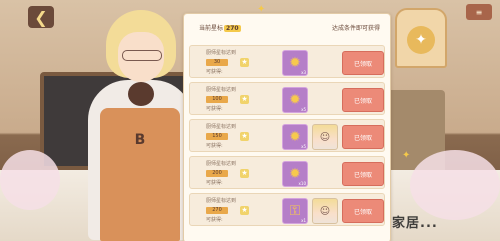  I want to click on reward-row: 厨师星标达到 150 ★ 可获得: ✹ x5 ☺ 已领取, so click(287, 135).